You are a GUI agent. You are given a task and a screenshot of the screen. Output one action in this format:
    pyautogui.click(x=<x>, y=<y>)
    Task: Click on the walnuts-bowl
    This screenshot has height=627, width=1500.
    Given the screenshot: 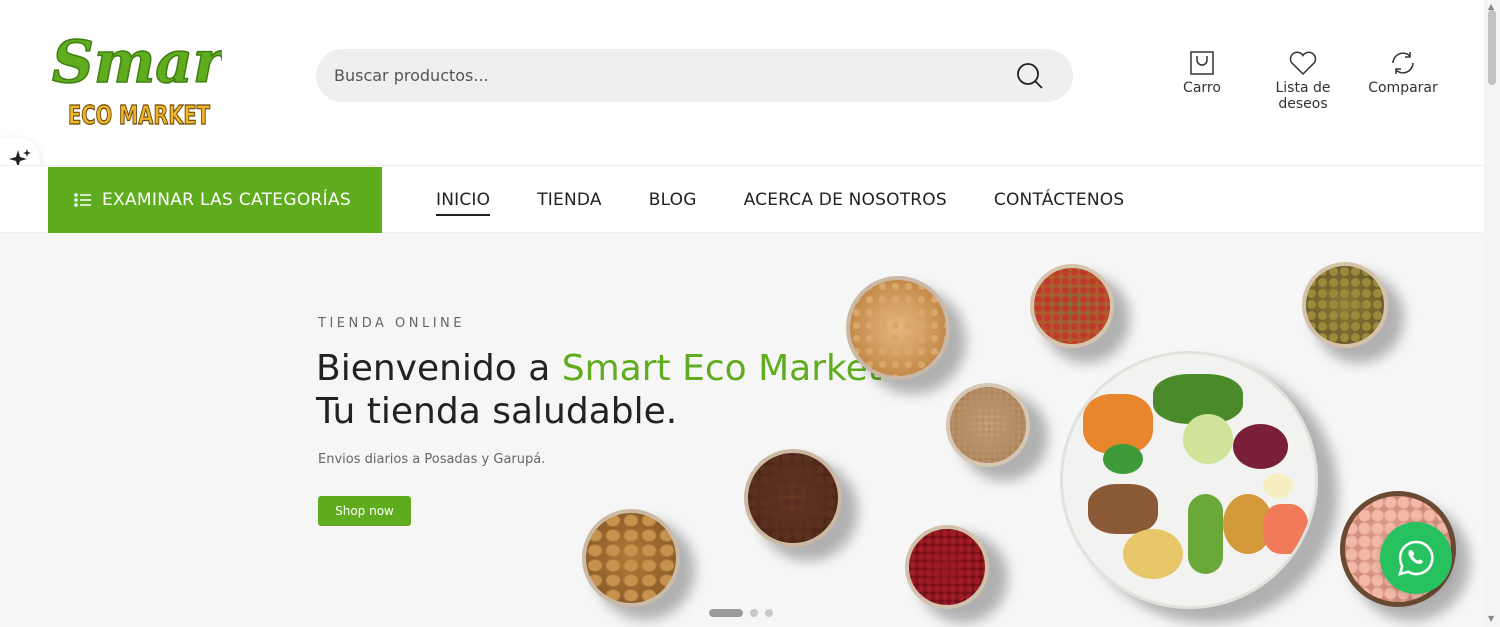 What is the action you would take?
    pyautogui.click(x=631, y=558)
    